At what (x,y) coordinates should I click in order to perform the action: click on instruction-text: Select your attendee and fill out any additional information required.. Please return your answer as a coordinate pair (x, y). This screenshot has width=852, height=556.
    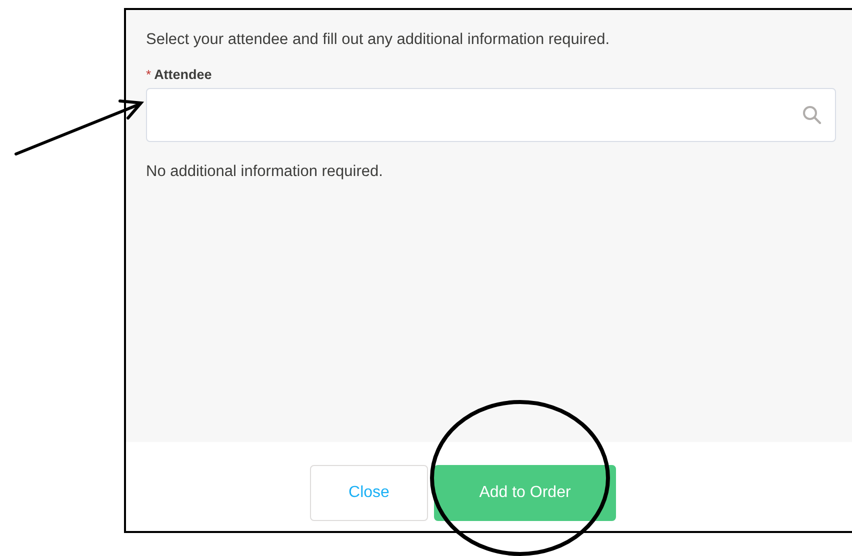
    Looking at the image, I should click on (378, 40).